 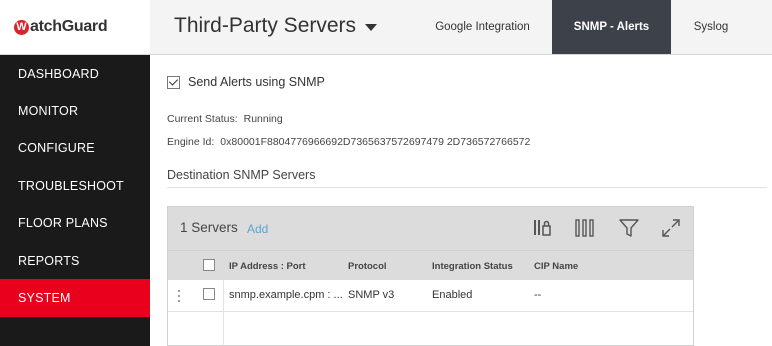 I want to click on sidebar-item-reports: REPORTS, so click(x=75, y=260).